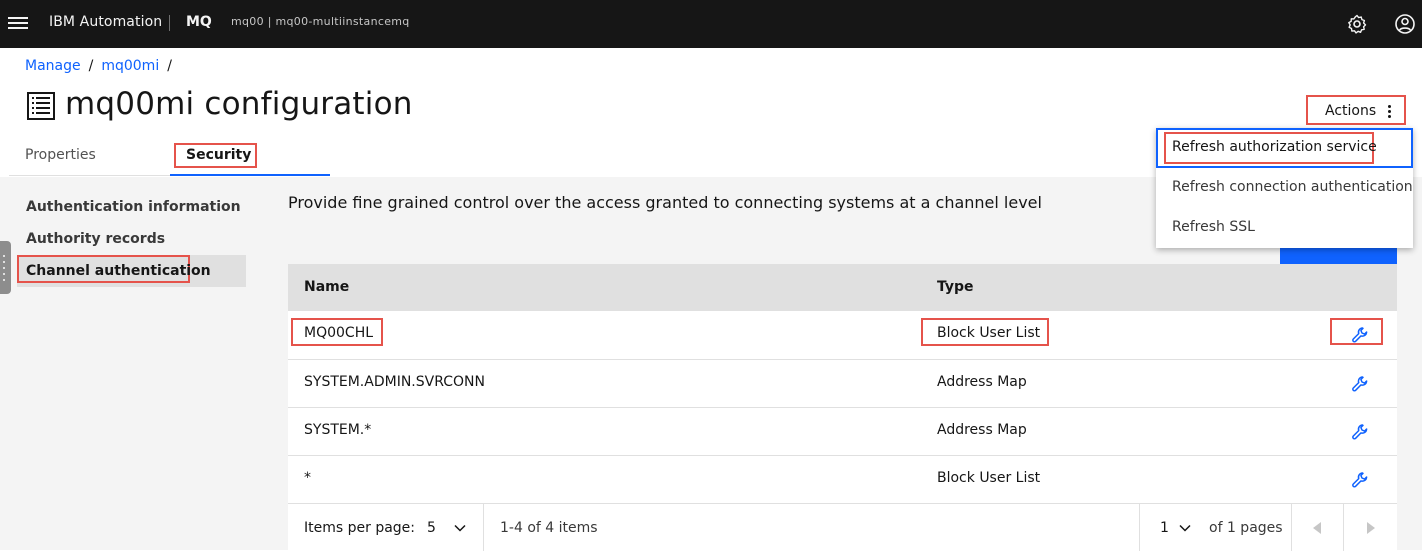  What do you see at coordinates (53, 66) in the screenshot?
I see `breadcrumb-manage: Manage` at bounding box center [53, 66].